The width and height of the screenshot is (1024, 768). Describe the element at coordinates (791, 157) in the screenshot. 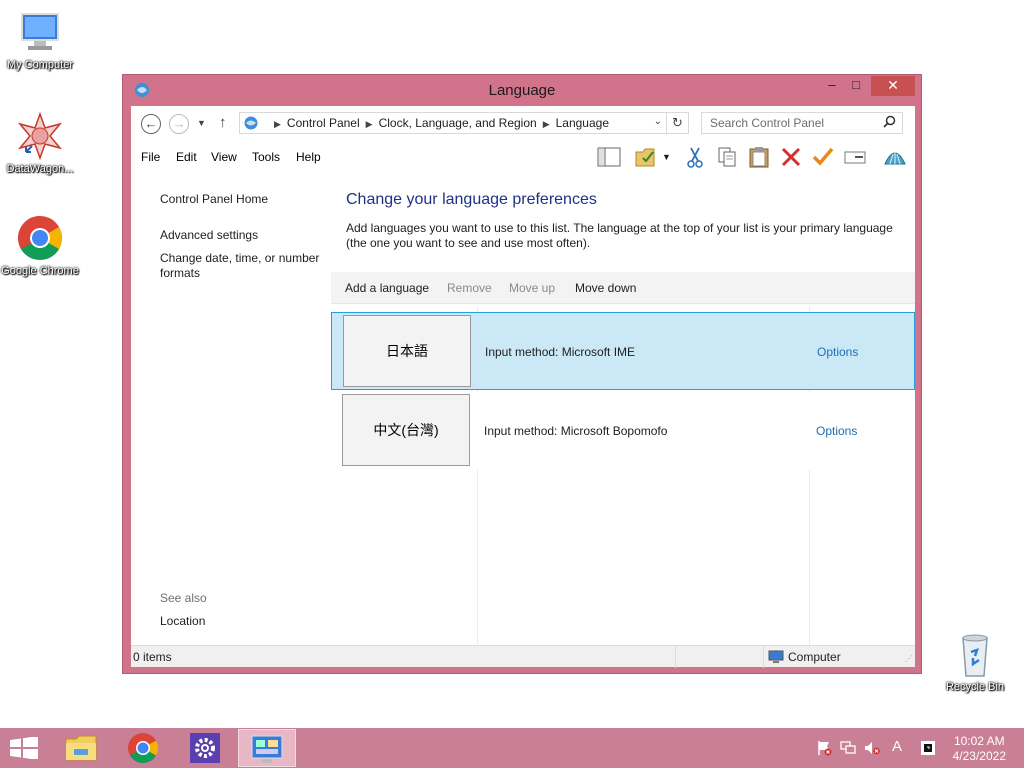

I see `delete-icon` at that location.